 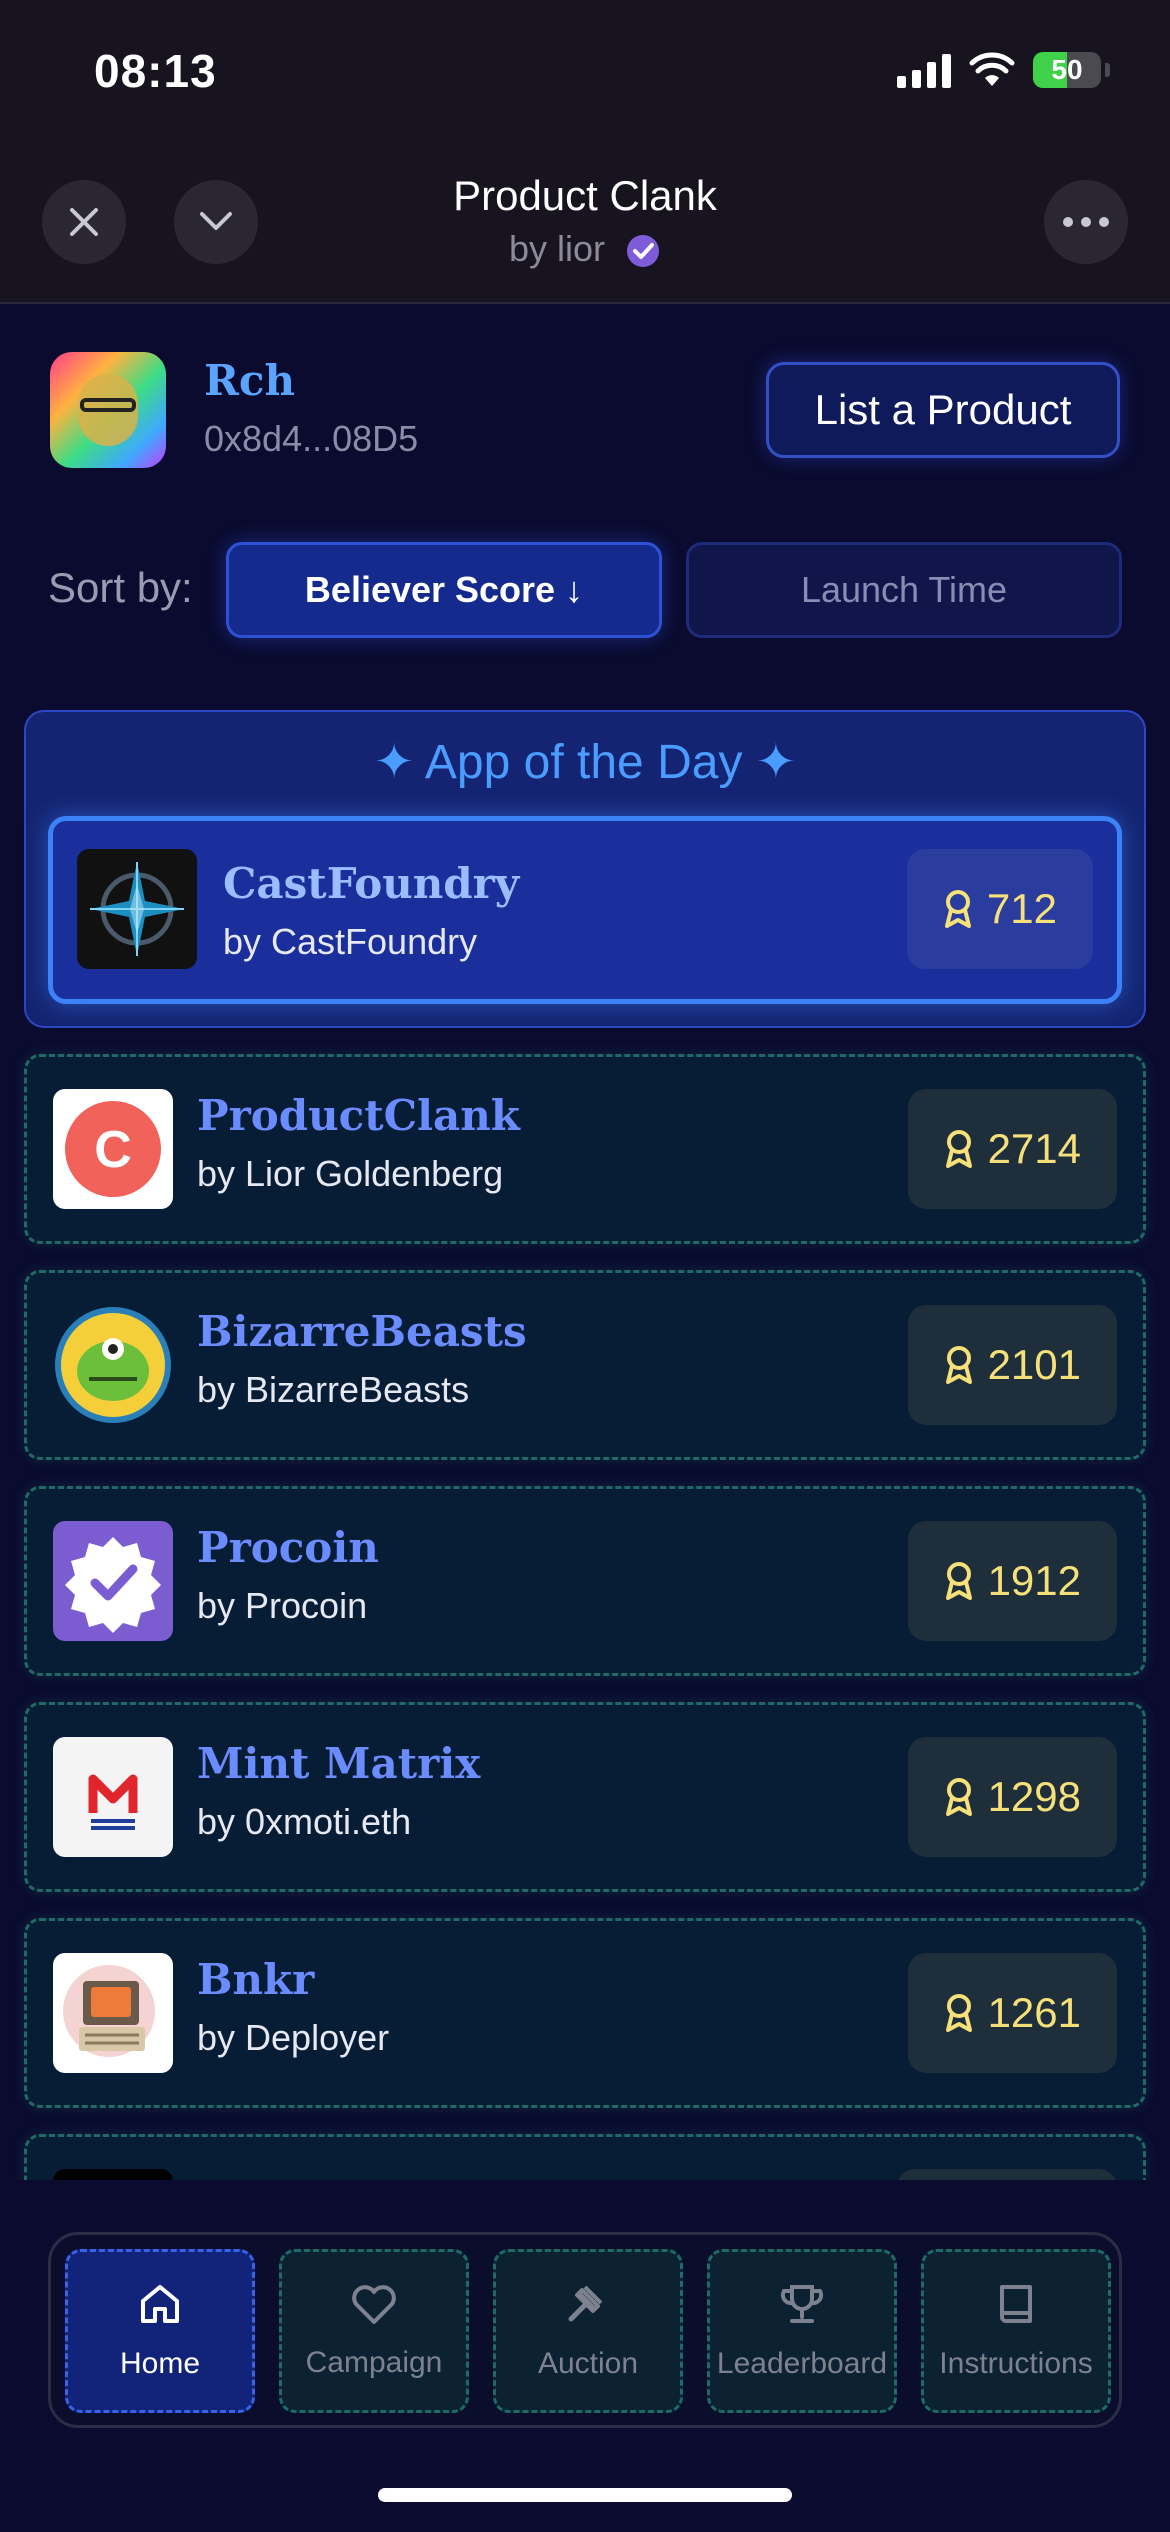 What do you see at coordinates (160, 2304) in the screenshot?
I see `home-icon` at bounding box center [160, 2304].